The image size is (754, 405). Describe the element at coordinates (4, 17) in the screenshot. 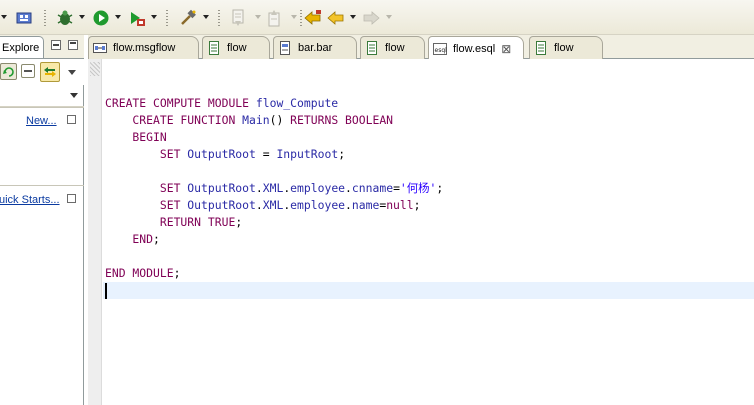

I see `dropdown-arrow` at that location.